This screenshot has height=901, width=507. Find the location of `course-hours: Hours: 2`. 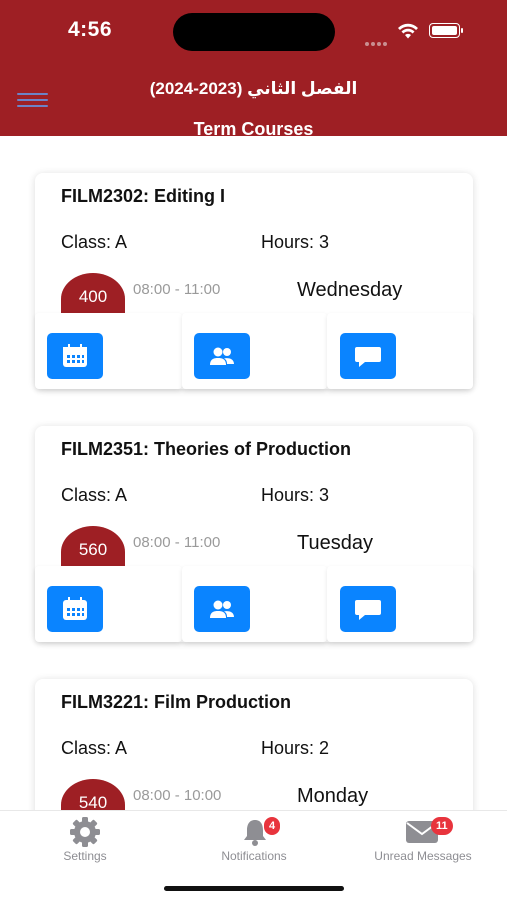

course-hours: Hours: 2 is located at coordinates (295, 748).